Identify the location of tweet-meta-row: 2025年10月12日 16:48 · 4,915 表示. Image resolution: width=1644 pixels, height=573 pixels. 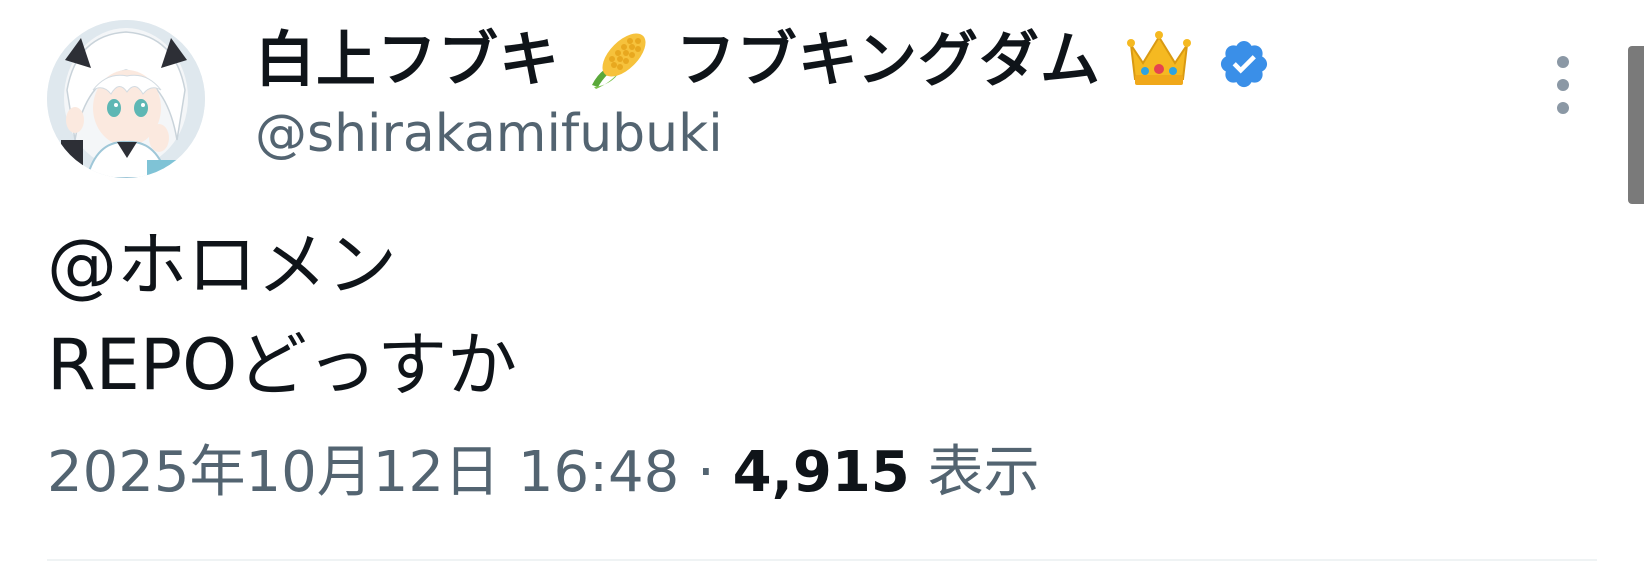
(543, 473).